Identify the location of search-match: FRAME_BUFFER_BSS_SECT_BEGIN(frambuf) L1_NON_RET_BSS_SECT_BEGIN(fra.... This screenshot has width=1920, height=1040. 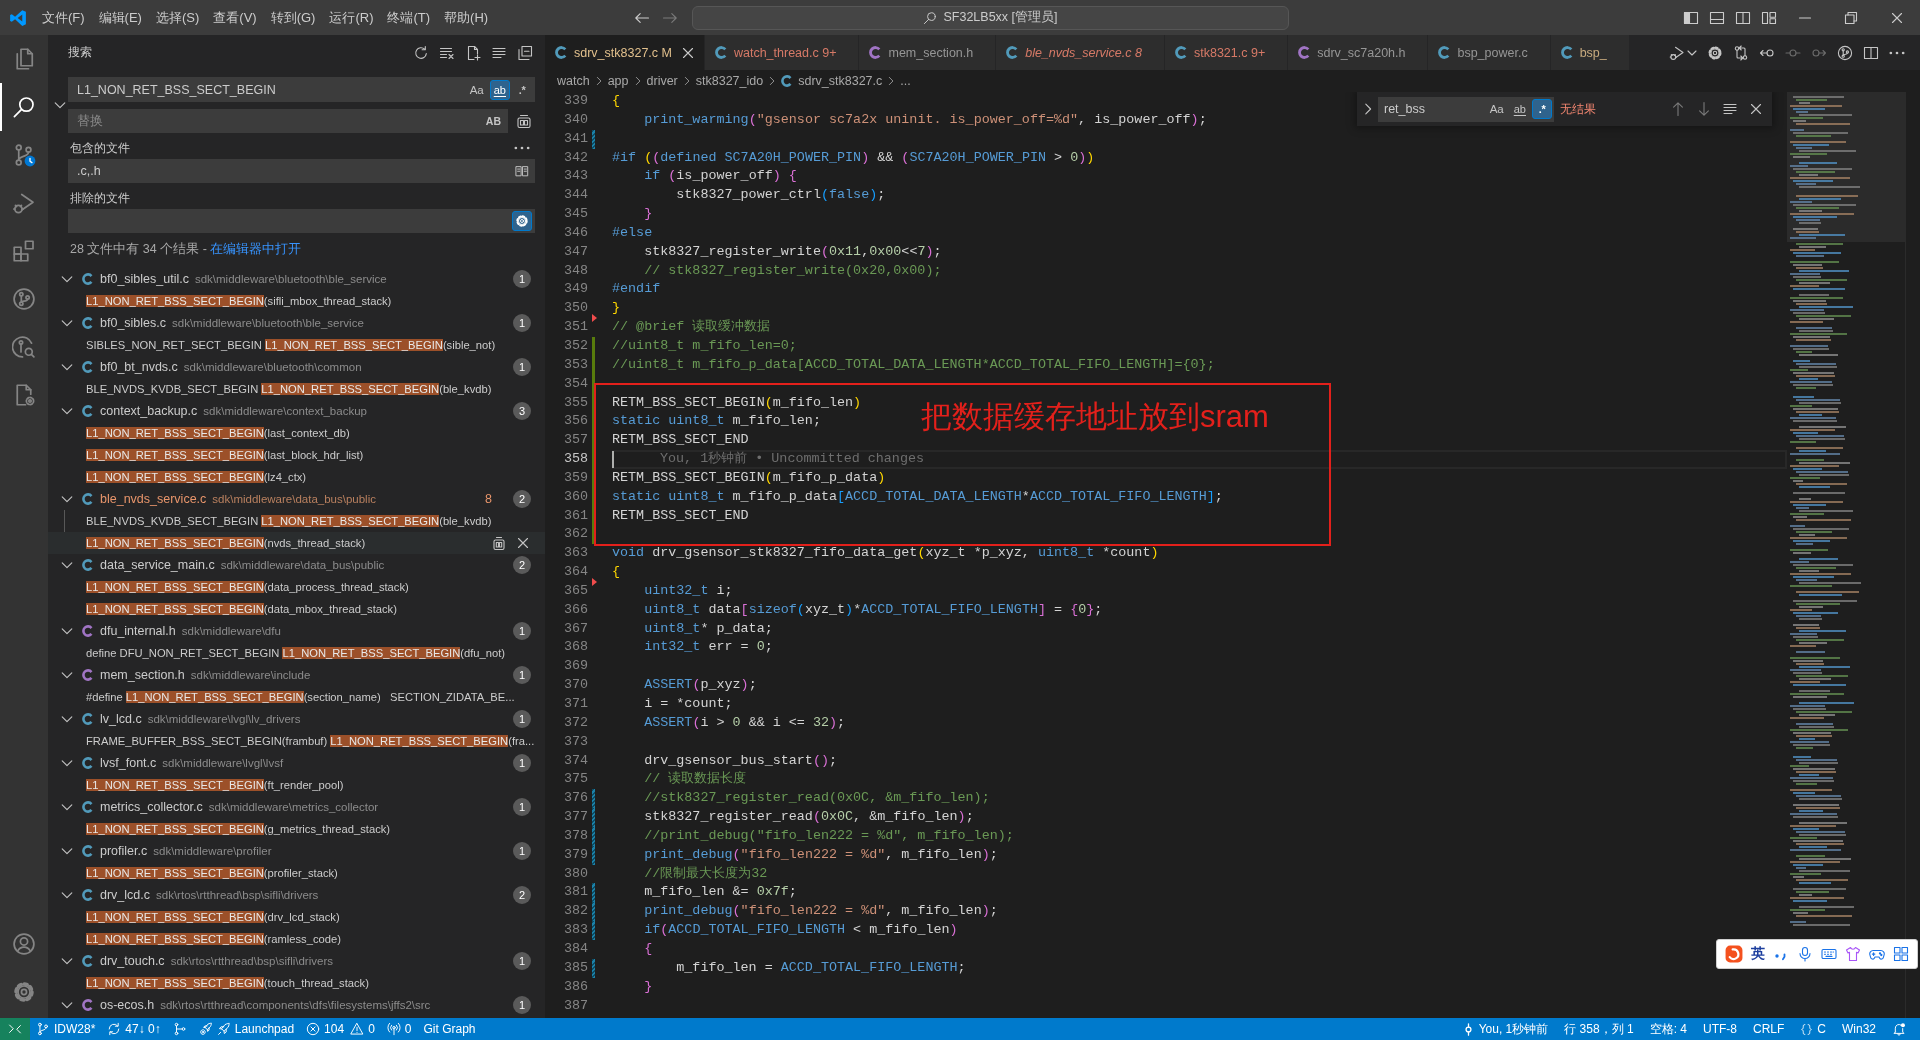
(310, 741).